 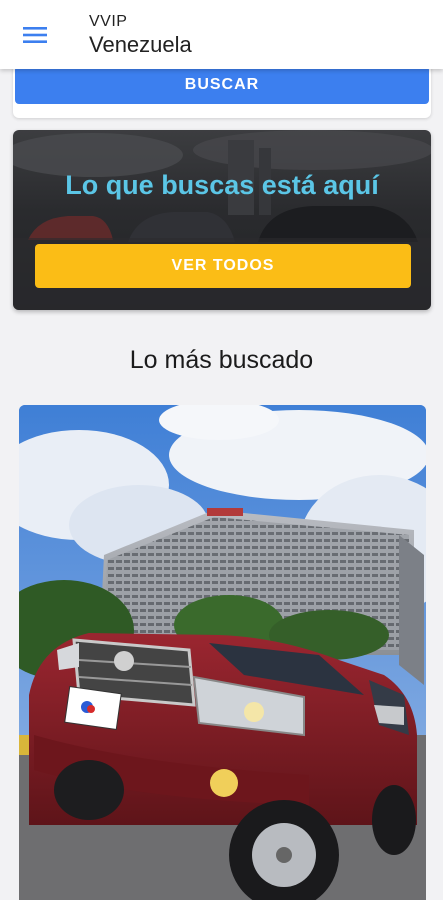 What do you see at coordinates (221, 360) in the screenshot?
I see `section-title: Lo más buscado` at bounding box center [221, 360].